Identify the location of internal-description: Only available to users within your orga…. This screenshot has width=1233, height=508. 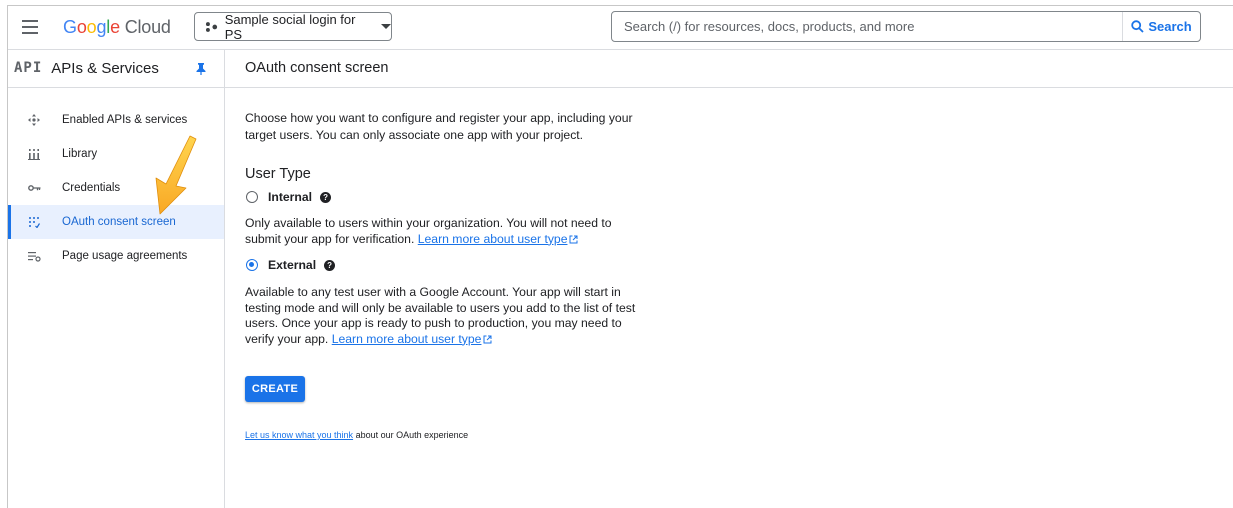
(428, 231).